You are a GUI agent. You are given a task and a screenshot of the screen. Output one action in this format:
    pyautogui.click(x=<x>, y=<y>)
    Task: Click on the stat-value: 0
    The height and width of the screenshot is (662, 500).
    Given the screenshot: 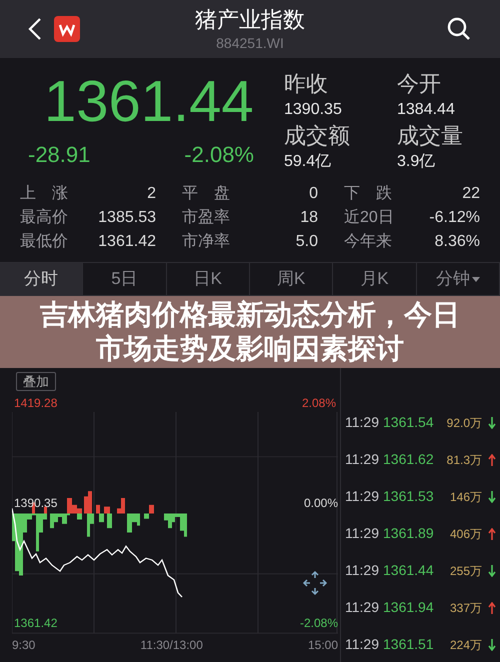 What is the action you would take?
    pyautogui.click(x=313, y=194)
    